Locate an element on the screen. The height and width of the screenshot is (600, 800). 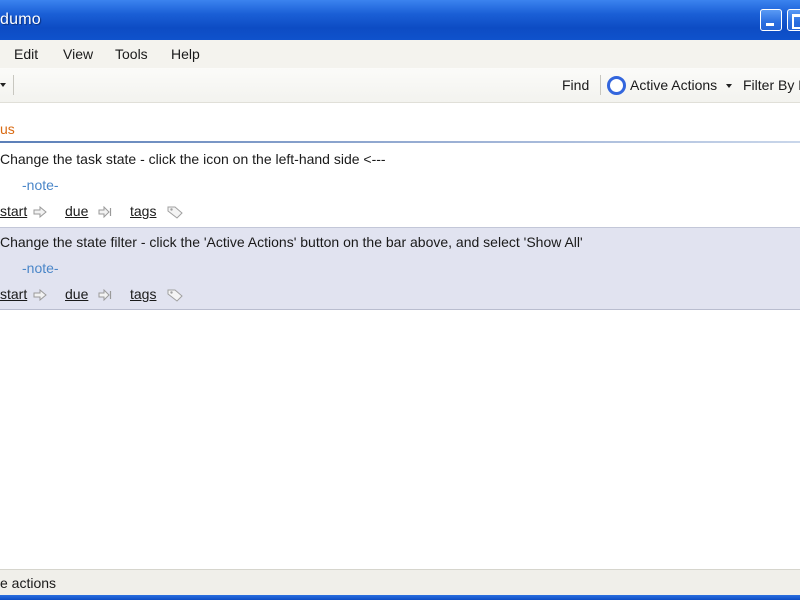
chevron-down-icon is located at coordinates (729, 86).